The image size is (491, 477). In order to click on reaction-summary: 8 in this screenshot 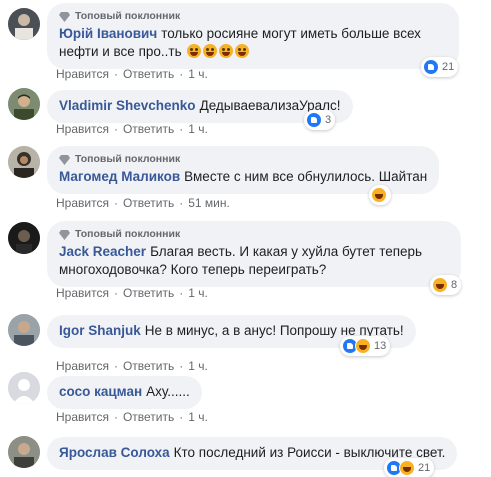, I will do `click(446, 285)`.